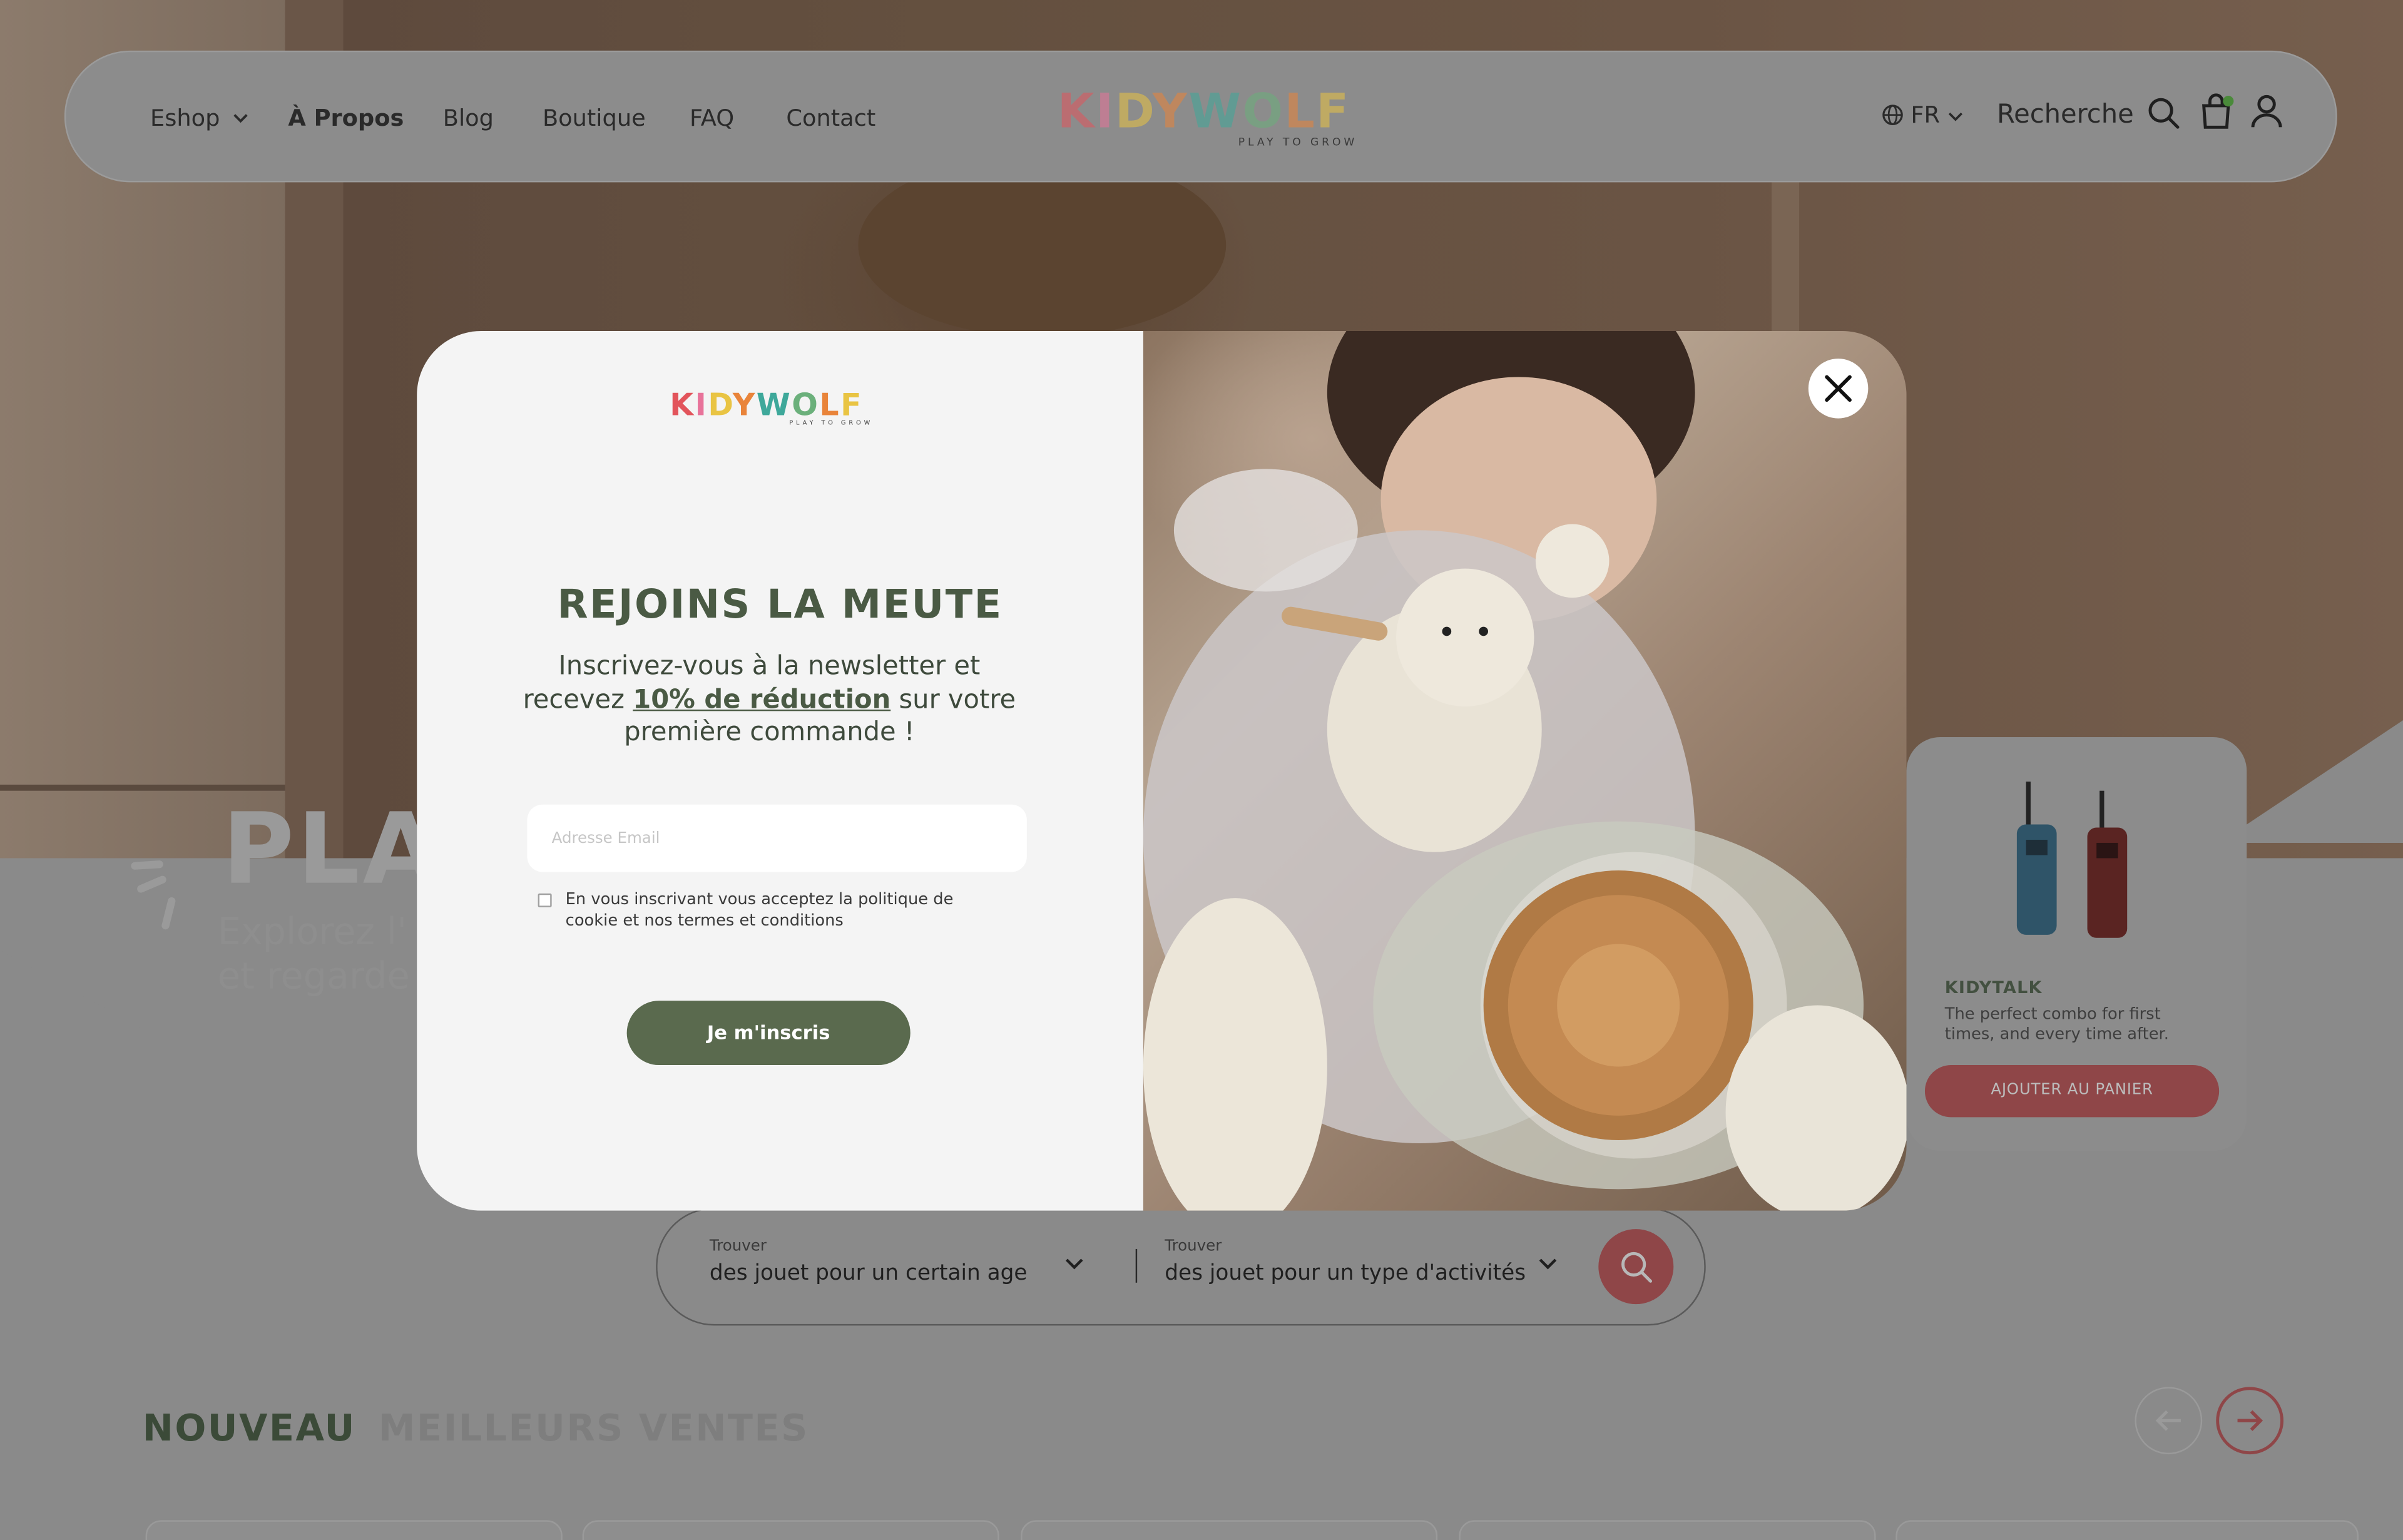 The image size is (2403, 1540). Describe the element at coordinates (1193, 1246) in the screenshot. I see `activity-filter-label: Trouver` at that location.